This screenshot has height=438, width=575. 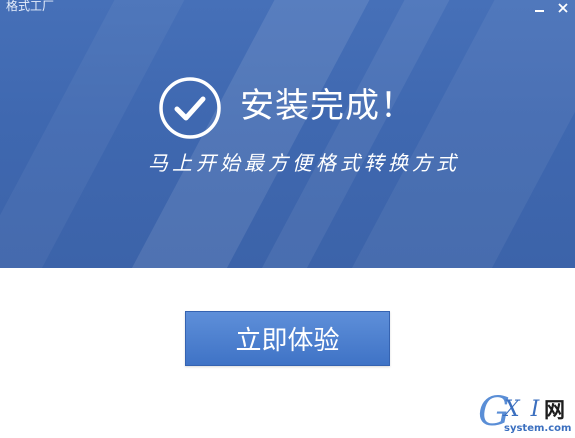 I want to click on close-icon, so click(x=563, y=8).